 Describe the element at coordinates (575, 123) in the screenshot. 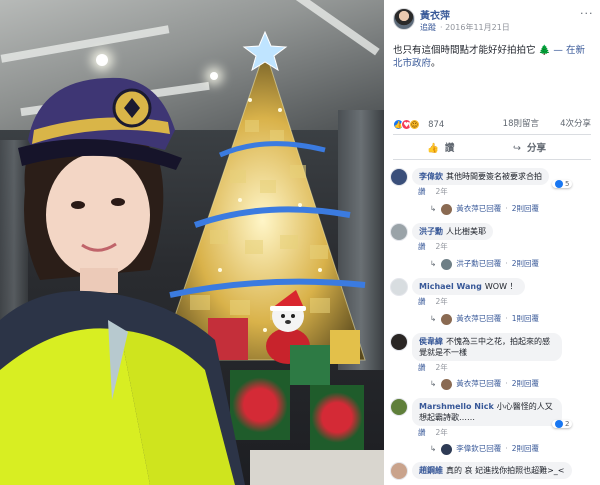

I see `share-count: 4次分享` at that location.